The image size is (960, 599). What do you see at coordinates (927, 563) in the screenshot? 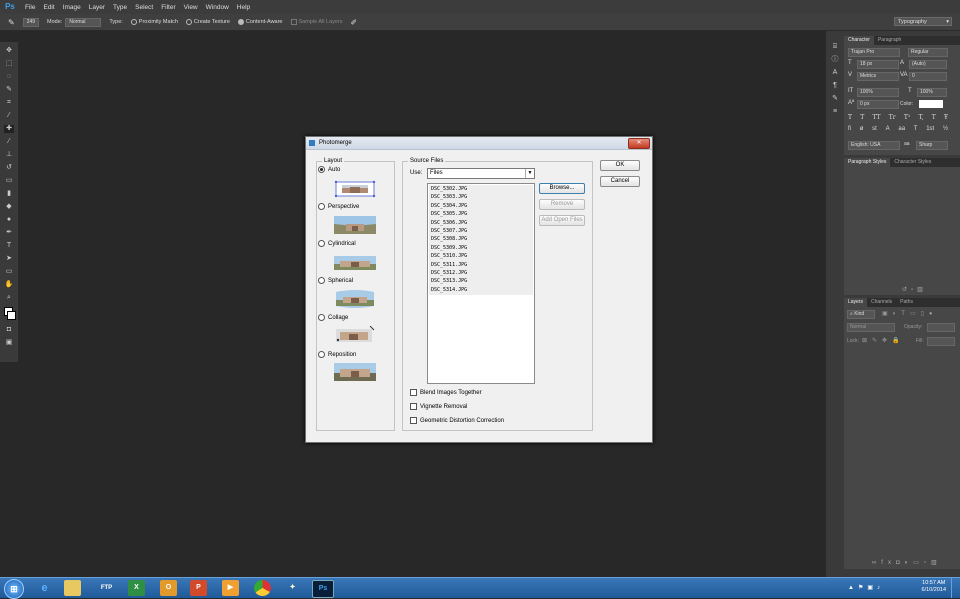
I see `new-layer-icon: ▫` at bounding box center [927, 563].